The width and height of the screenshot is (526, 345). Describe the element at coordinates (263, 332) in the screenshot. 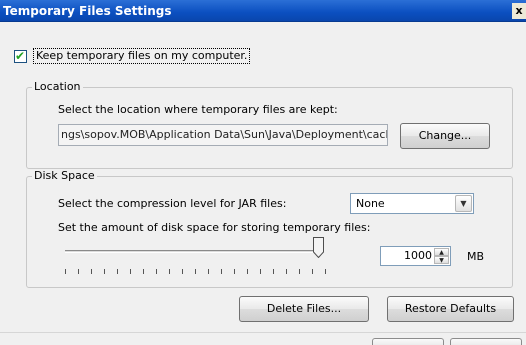

I see `footer-divider` at that location.